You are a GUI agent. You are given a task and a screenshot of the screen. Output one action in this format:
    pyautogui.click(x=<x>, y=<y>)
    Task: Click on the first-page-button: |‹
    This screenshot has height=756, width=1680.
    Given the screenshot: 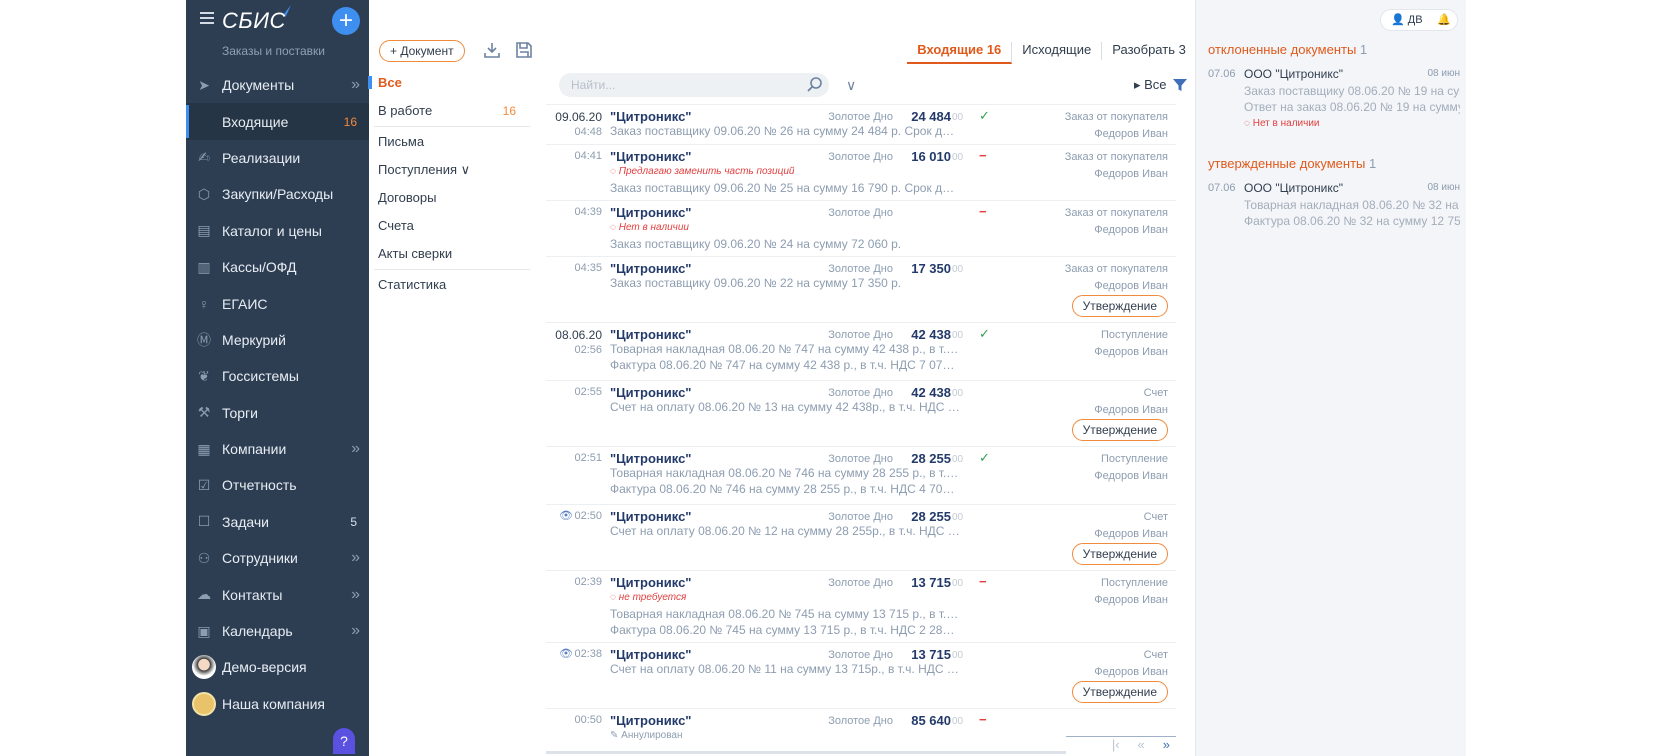 What is the action you would take?
    pyautogui.click(x=1116, y=746)
    